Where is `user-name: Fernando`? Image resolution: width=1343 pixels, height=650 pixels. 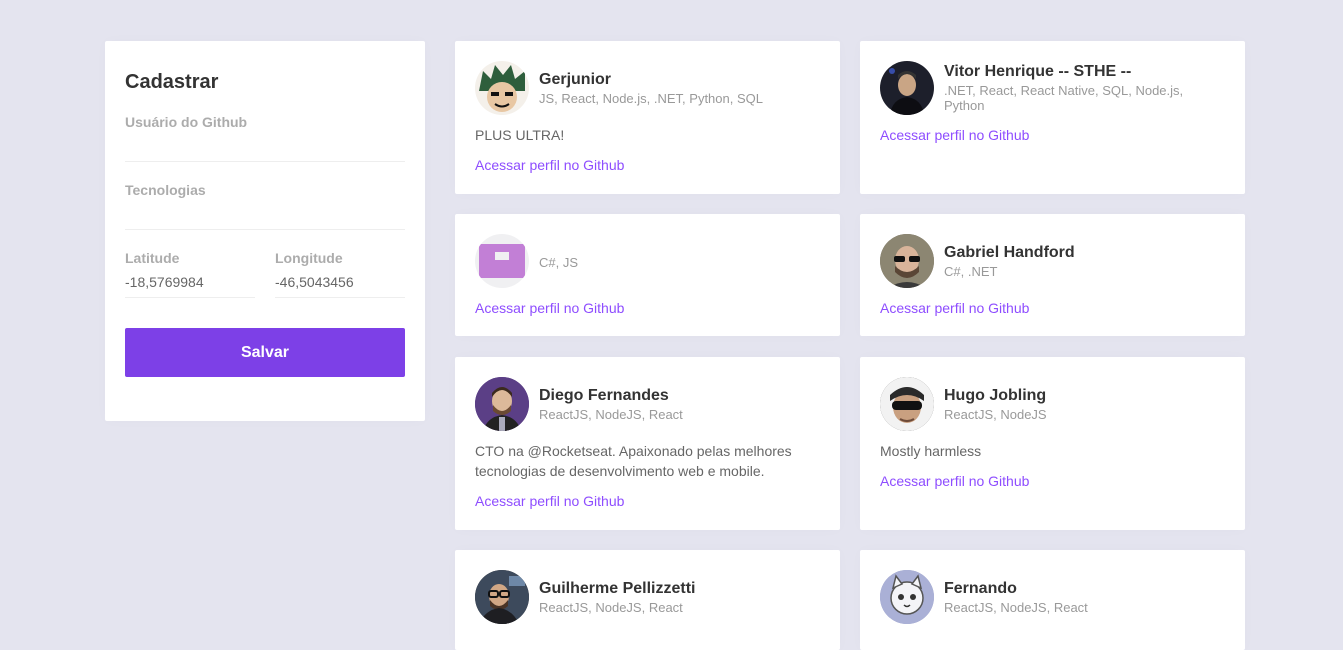 user-name: Fernando is located at coordinates (980, 588).